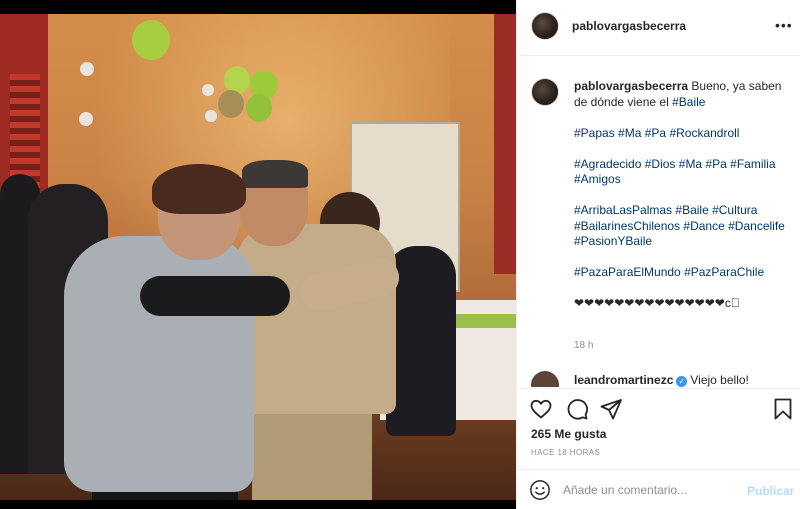 This screenshot has width=800, height=509. Describe the element at coordinates (541, 409) in the screenshot. I see `heart-icon` at that location.